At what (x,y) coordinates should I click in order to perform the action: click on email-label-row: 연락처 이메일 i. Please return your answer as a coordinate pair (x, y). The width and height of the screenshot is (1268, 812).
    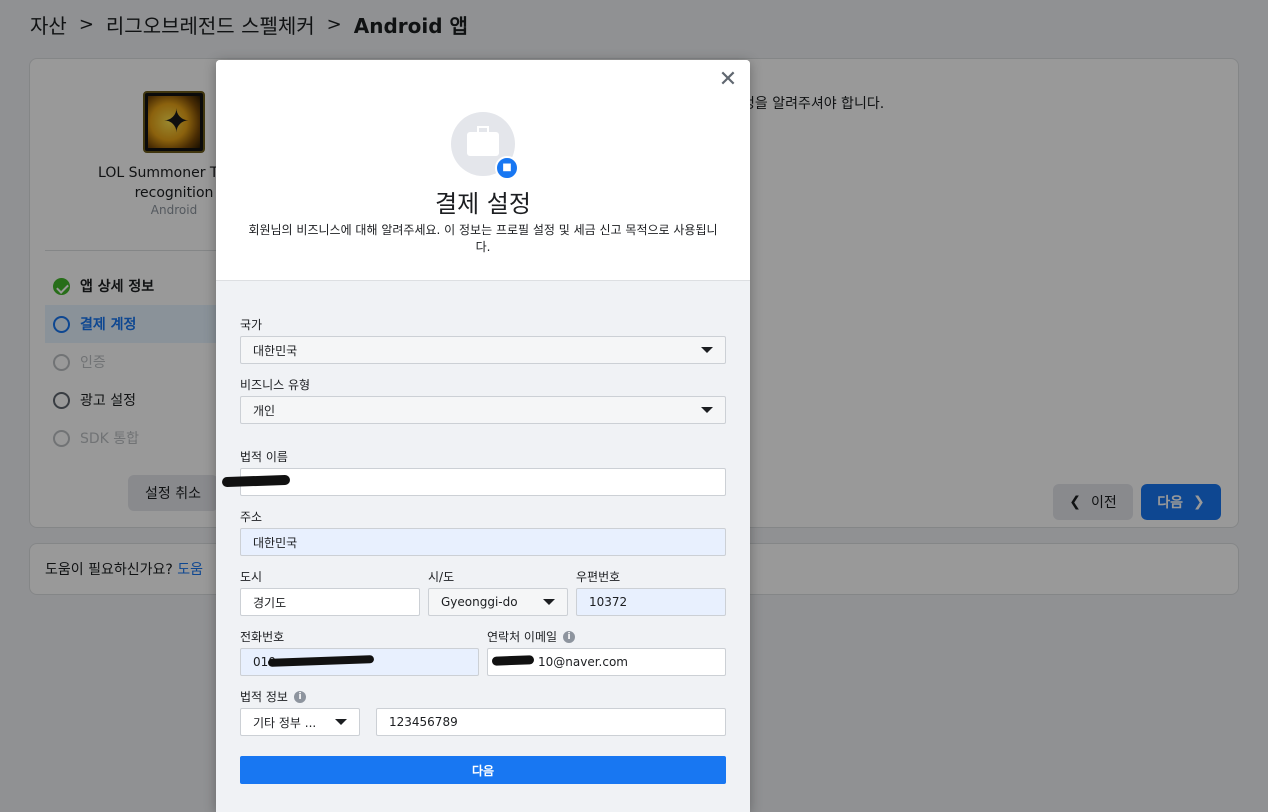
    Looking at the image, I should click on (531, 636).